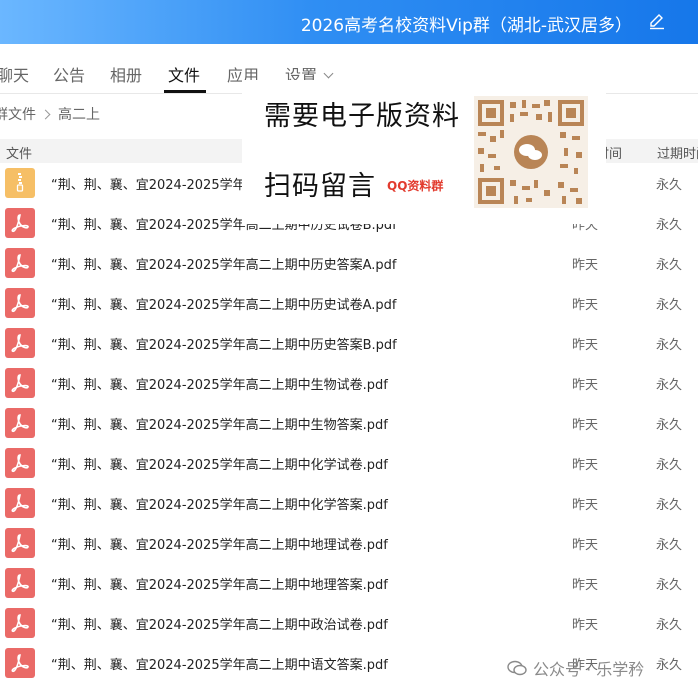  What do you see at coordinates (424, 152) in the screenshot?
I see `promo-overlay: 需要电子版资料 扫码留言 QQ资料群` at bounding box center [424, 152].